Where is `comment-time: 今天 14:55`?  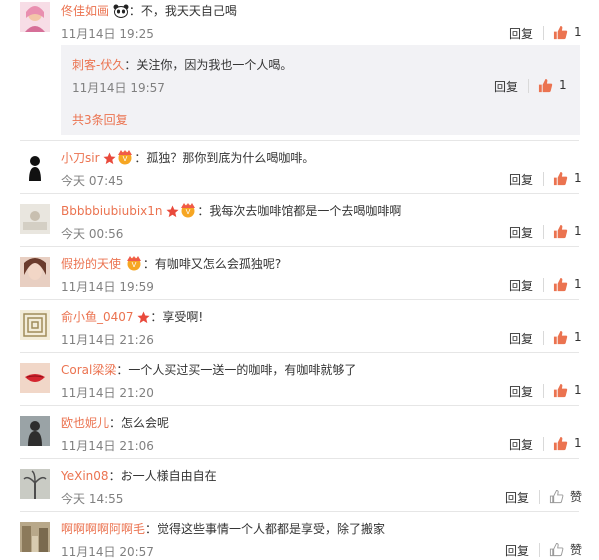 comment-time: 今天 14:55 is located at coordinates (92, 499).